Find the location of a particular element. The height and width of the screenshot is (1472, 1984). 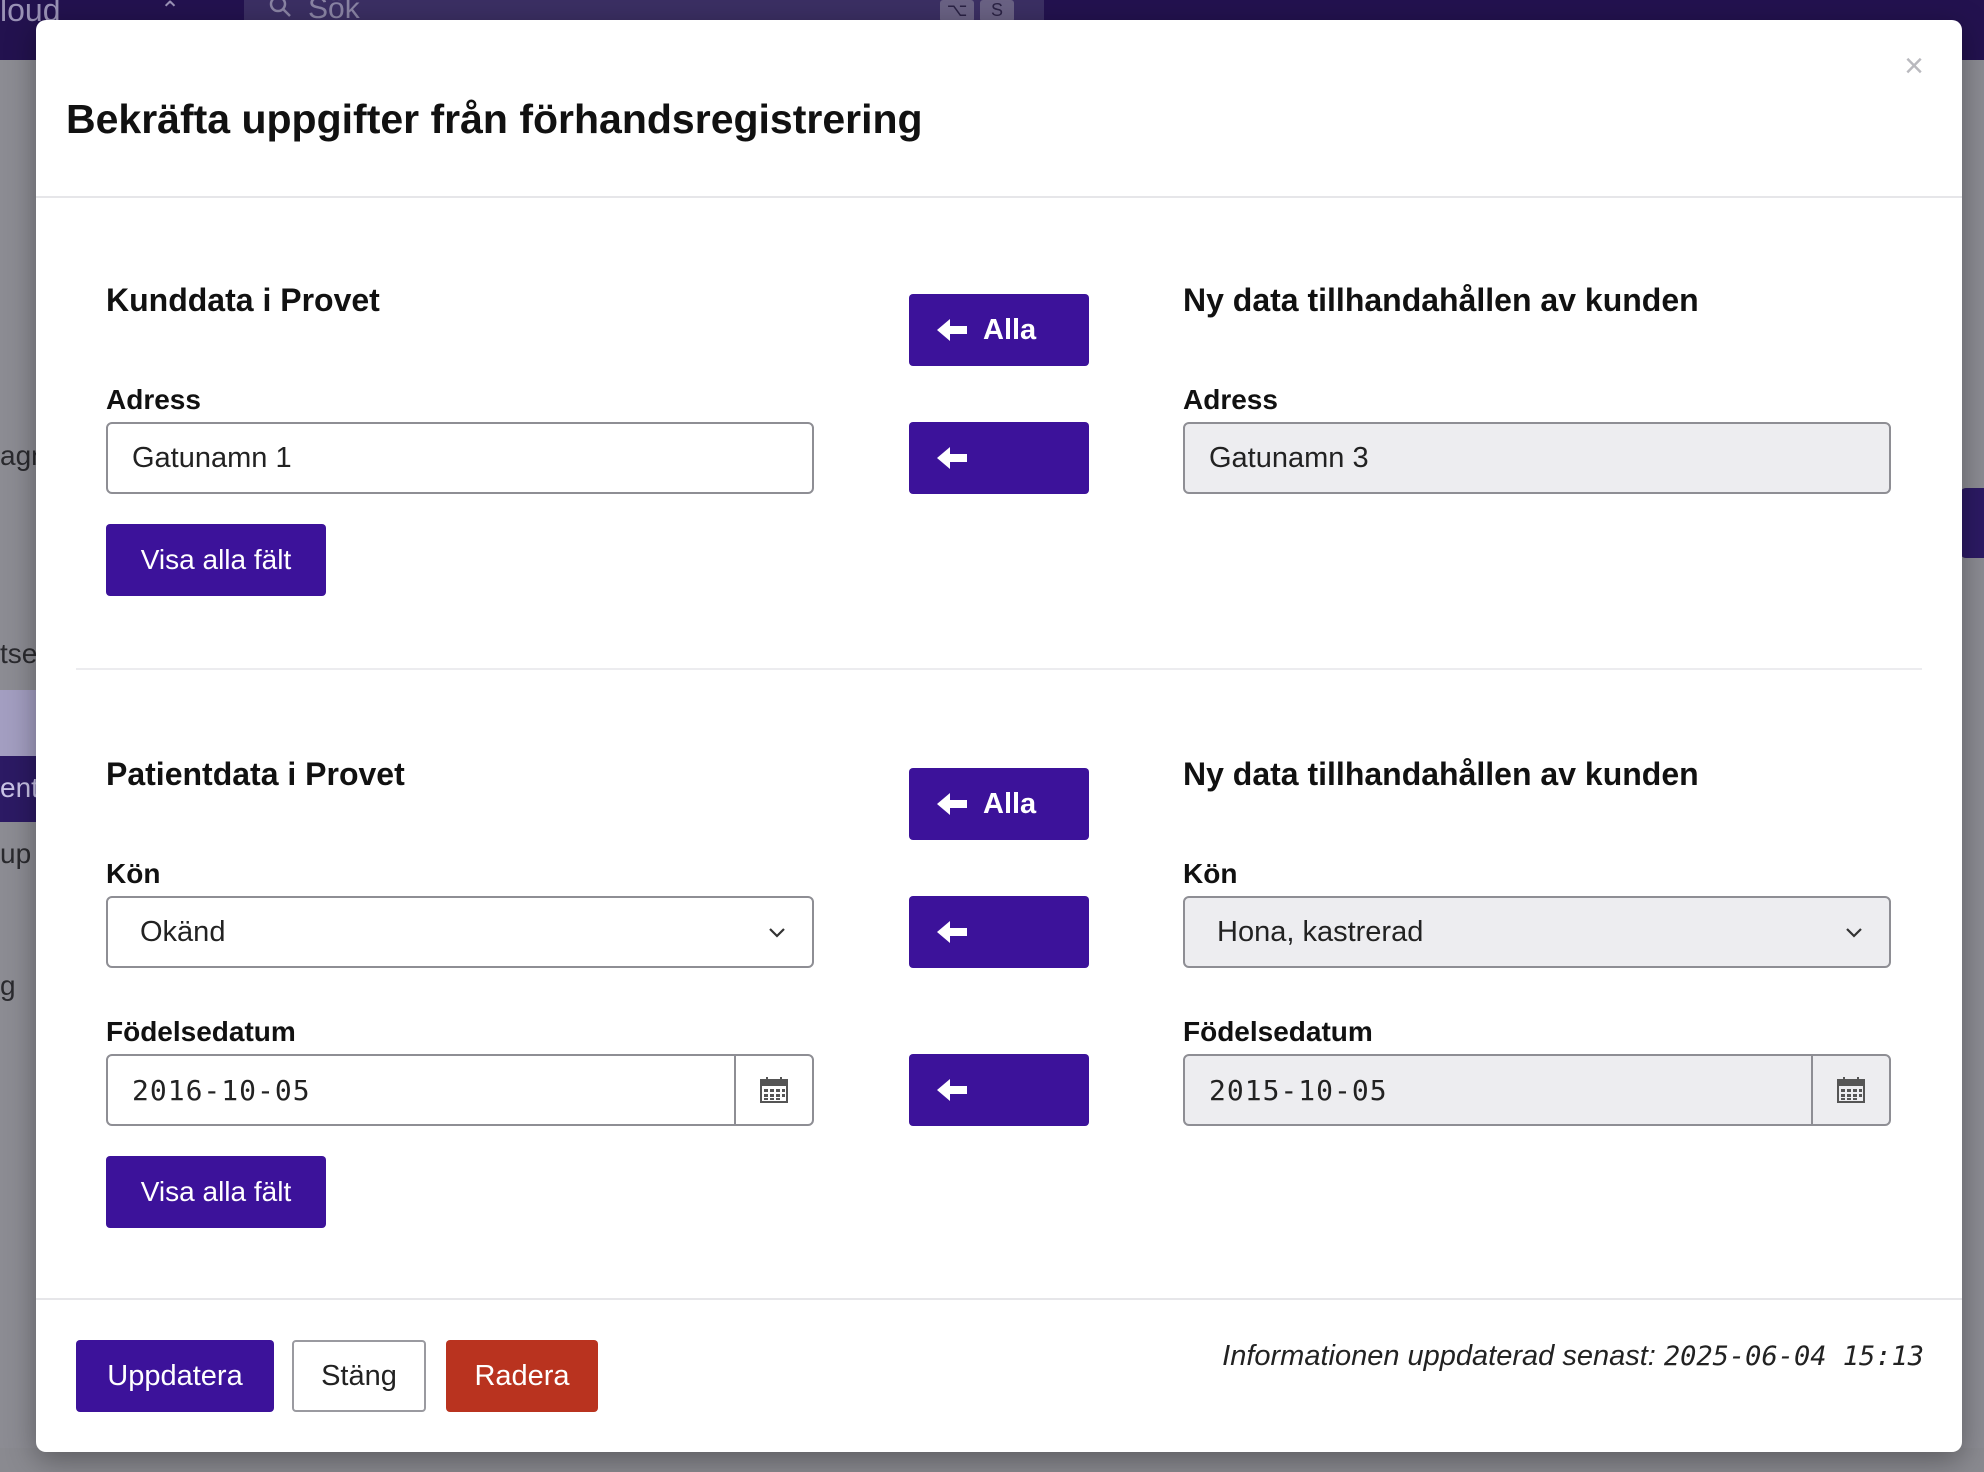

delete-button: Radera is located at coordinates (522, 1376).